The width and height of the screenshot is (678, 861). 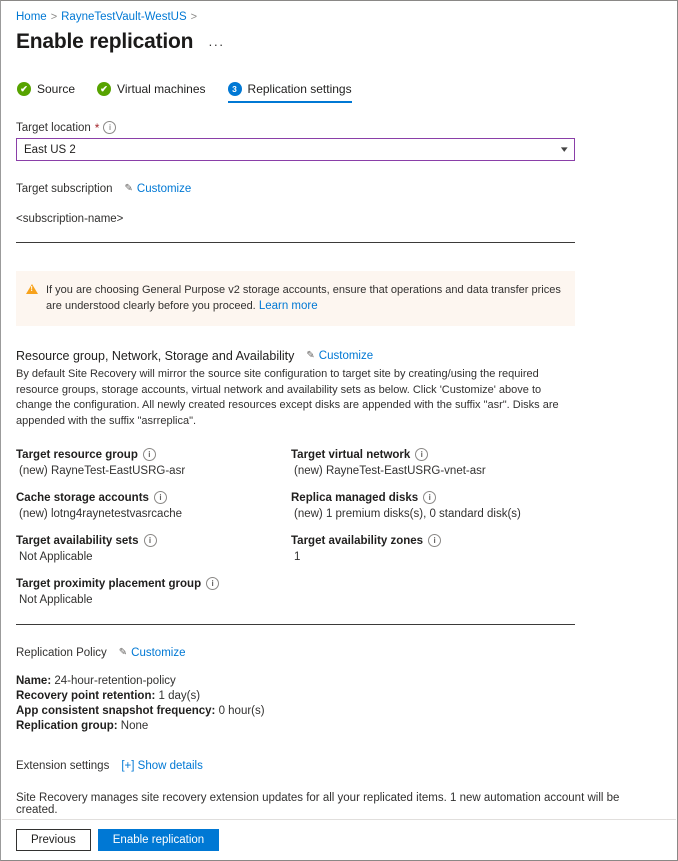 I want to click on detail-label-text: Target virtual network, so click(x=351, y=454).